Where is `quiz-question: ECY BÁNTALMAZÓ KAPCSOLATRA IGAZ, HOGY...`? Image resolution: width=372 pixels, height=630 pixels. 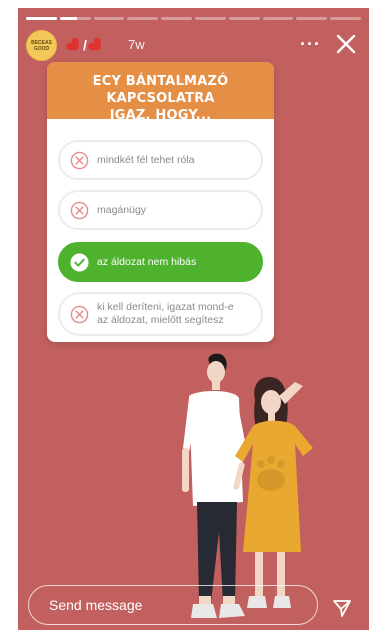 quiz-question: ECY BÁNTALMAZÓ KAPCSOLATRA IGAZ, HOGY... is located at coordinates (160, 92).